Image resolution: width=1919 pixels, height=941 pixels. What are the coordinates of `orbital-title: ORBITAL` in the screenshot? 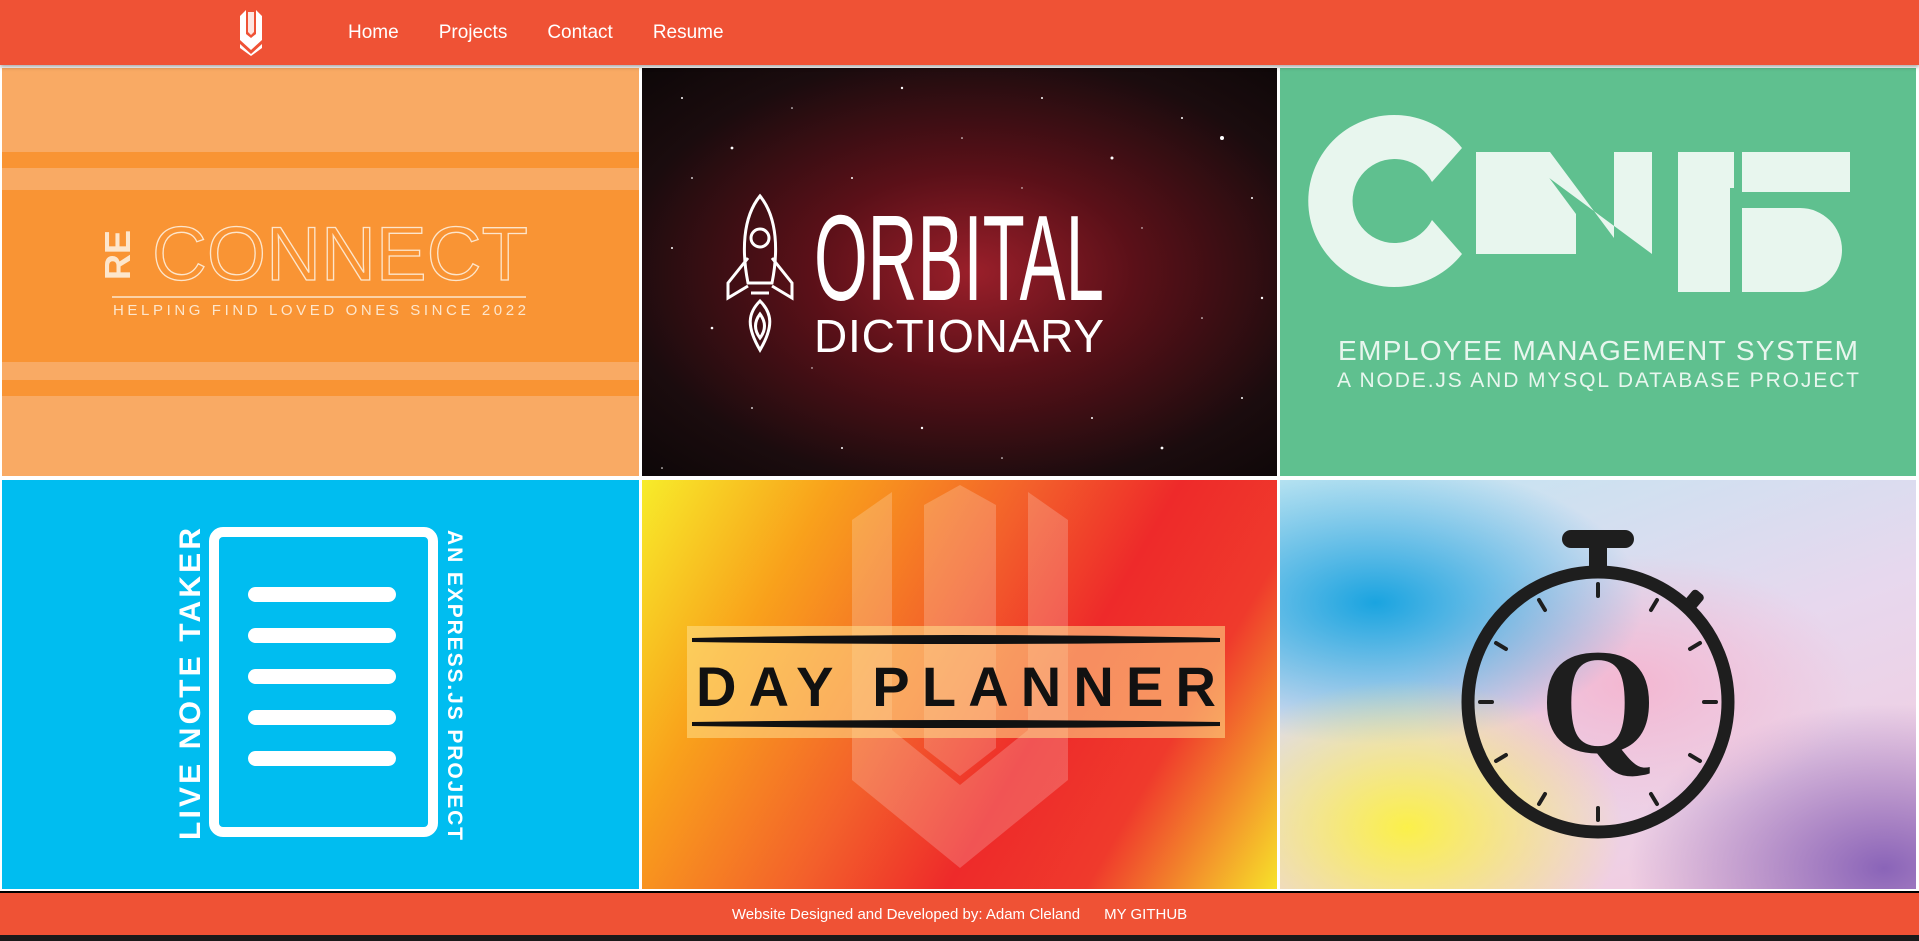 It's located at (959, 258).